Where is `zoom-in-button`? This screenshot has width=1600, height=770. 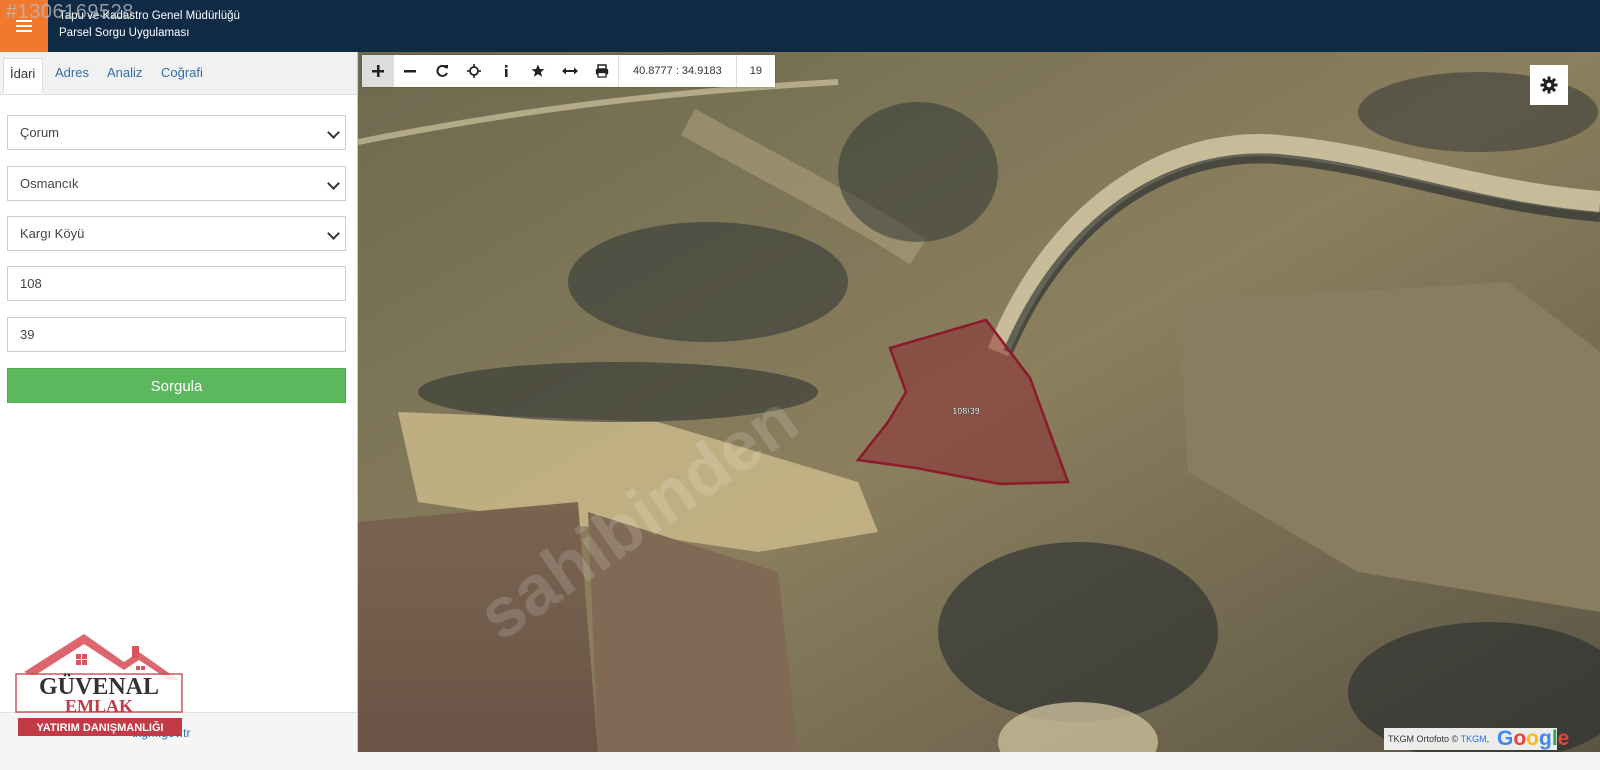 zoom-in-button is located at coordinates (378, 71).